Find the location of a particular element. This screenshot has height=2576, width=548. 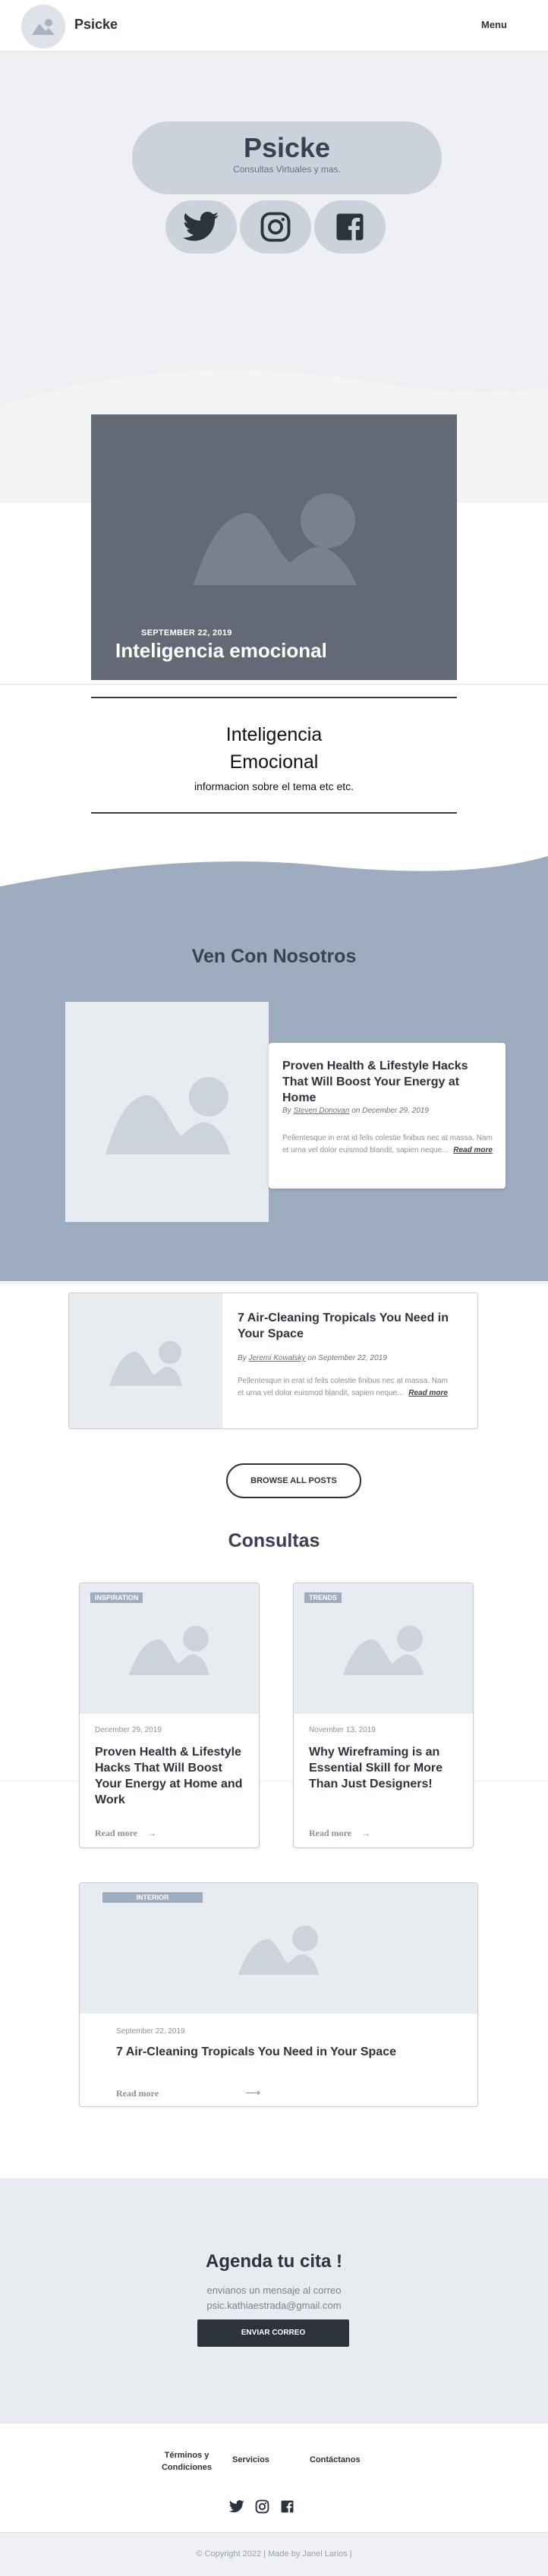

intro-top-rule is located at coordinates (274, 697).